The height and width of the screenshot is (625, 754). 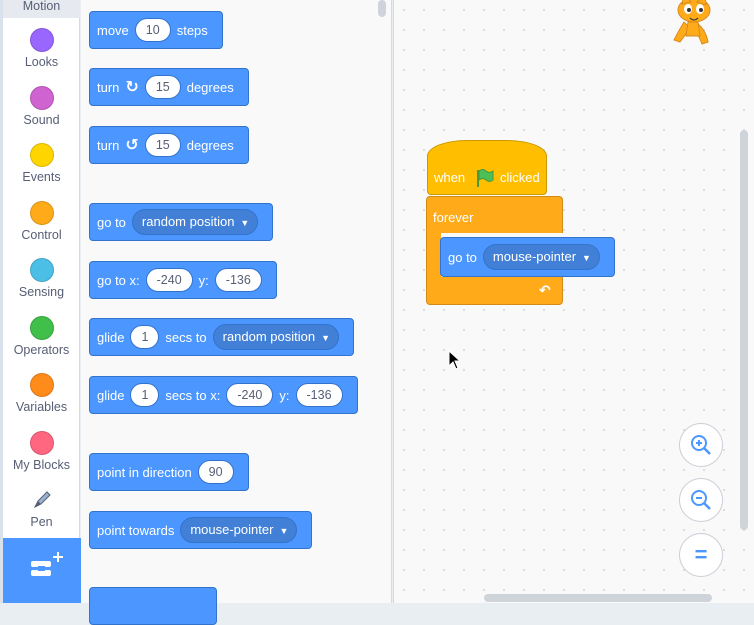 I want to click on category-looks: Looks, so click(x=41, y=48).